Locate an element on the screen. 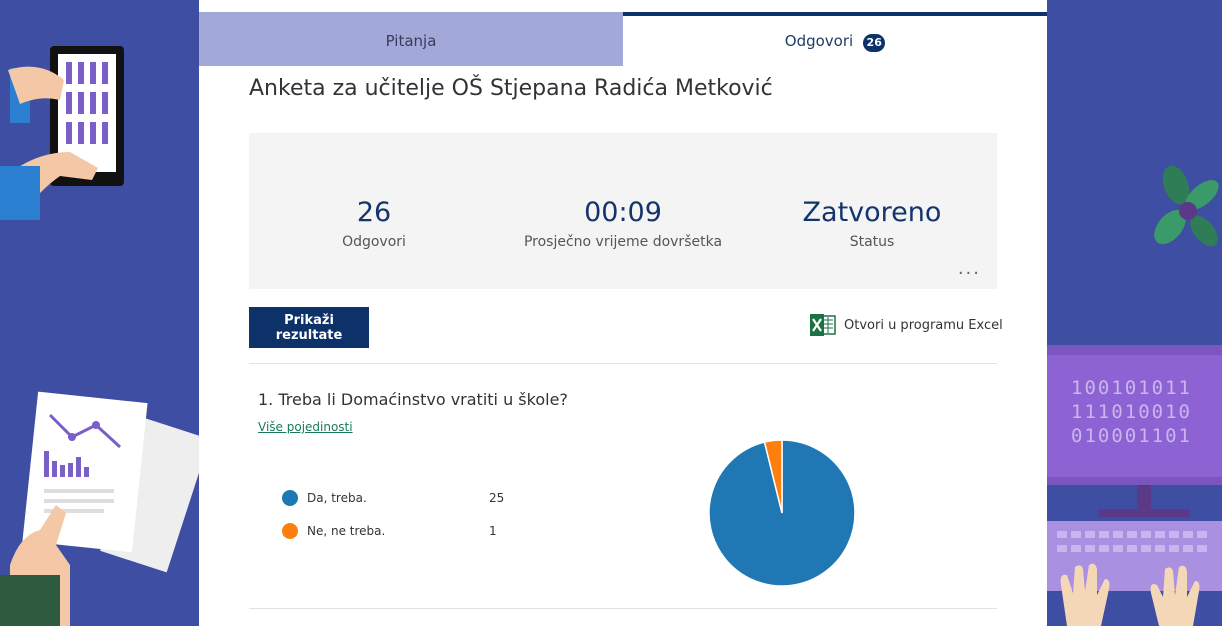 The height and width of the screenshot is (626, 1222). stat-average-time: 00:09 Prosječno vrijeme dovršetka is located at coordinates (623, 223).